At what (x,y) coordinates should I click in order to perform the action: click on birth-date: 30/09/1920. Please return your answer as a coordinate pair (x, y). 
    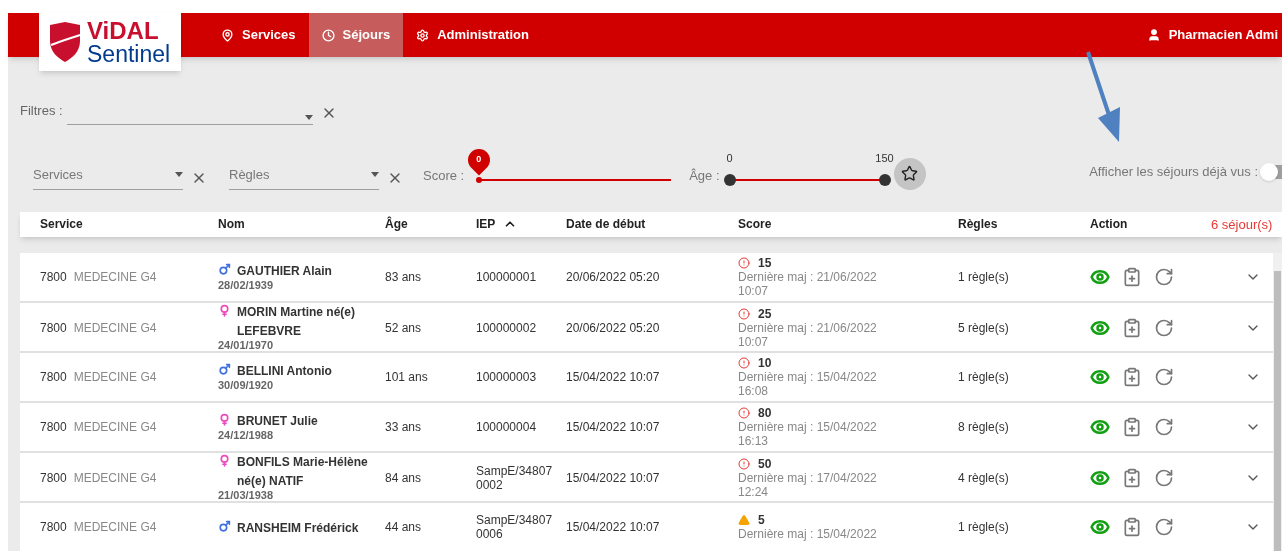
    Looking at the image, I should click on (246, 385).